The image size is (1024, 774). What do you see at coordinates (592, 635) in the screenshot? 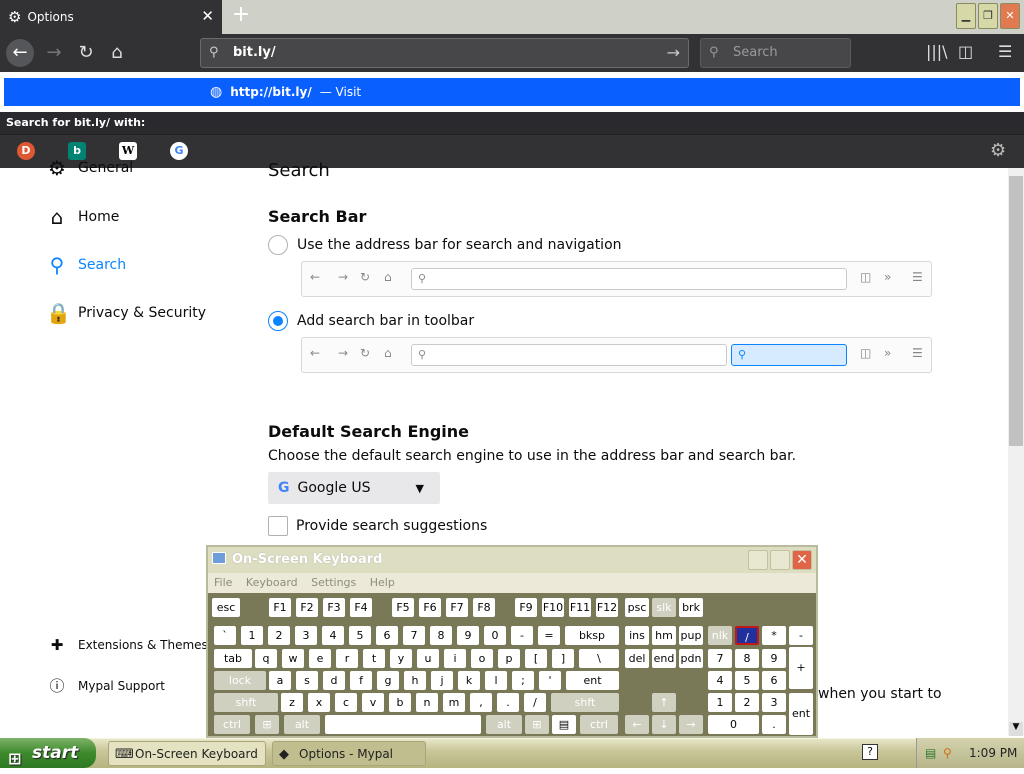
I see `osk-key: bksp` at bounding box center [592, 635].